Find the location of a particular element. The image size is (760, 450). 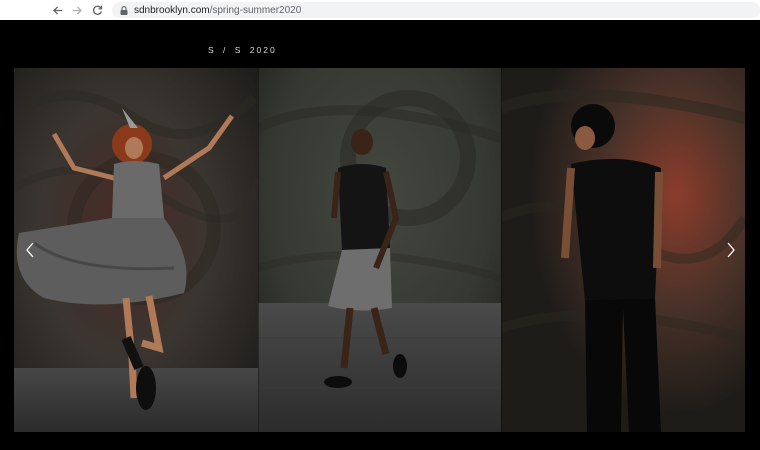

arrow-left-icon is located at coordinates (57, 10).